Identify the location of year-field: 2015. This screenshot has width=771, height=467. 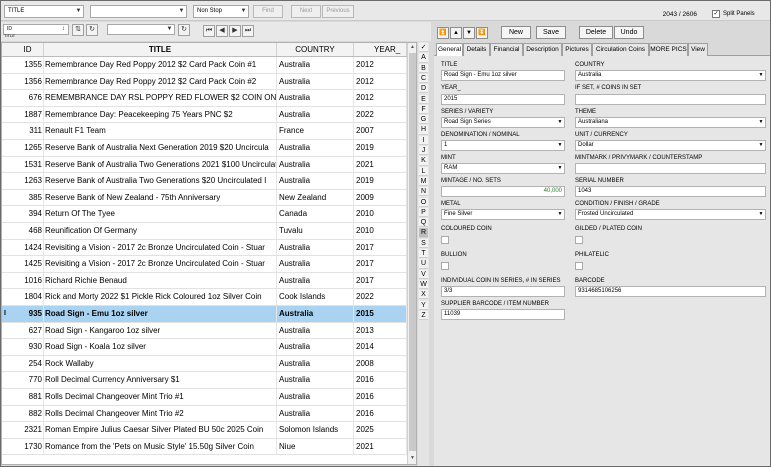
(503, 99).